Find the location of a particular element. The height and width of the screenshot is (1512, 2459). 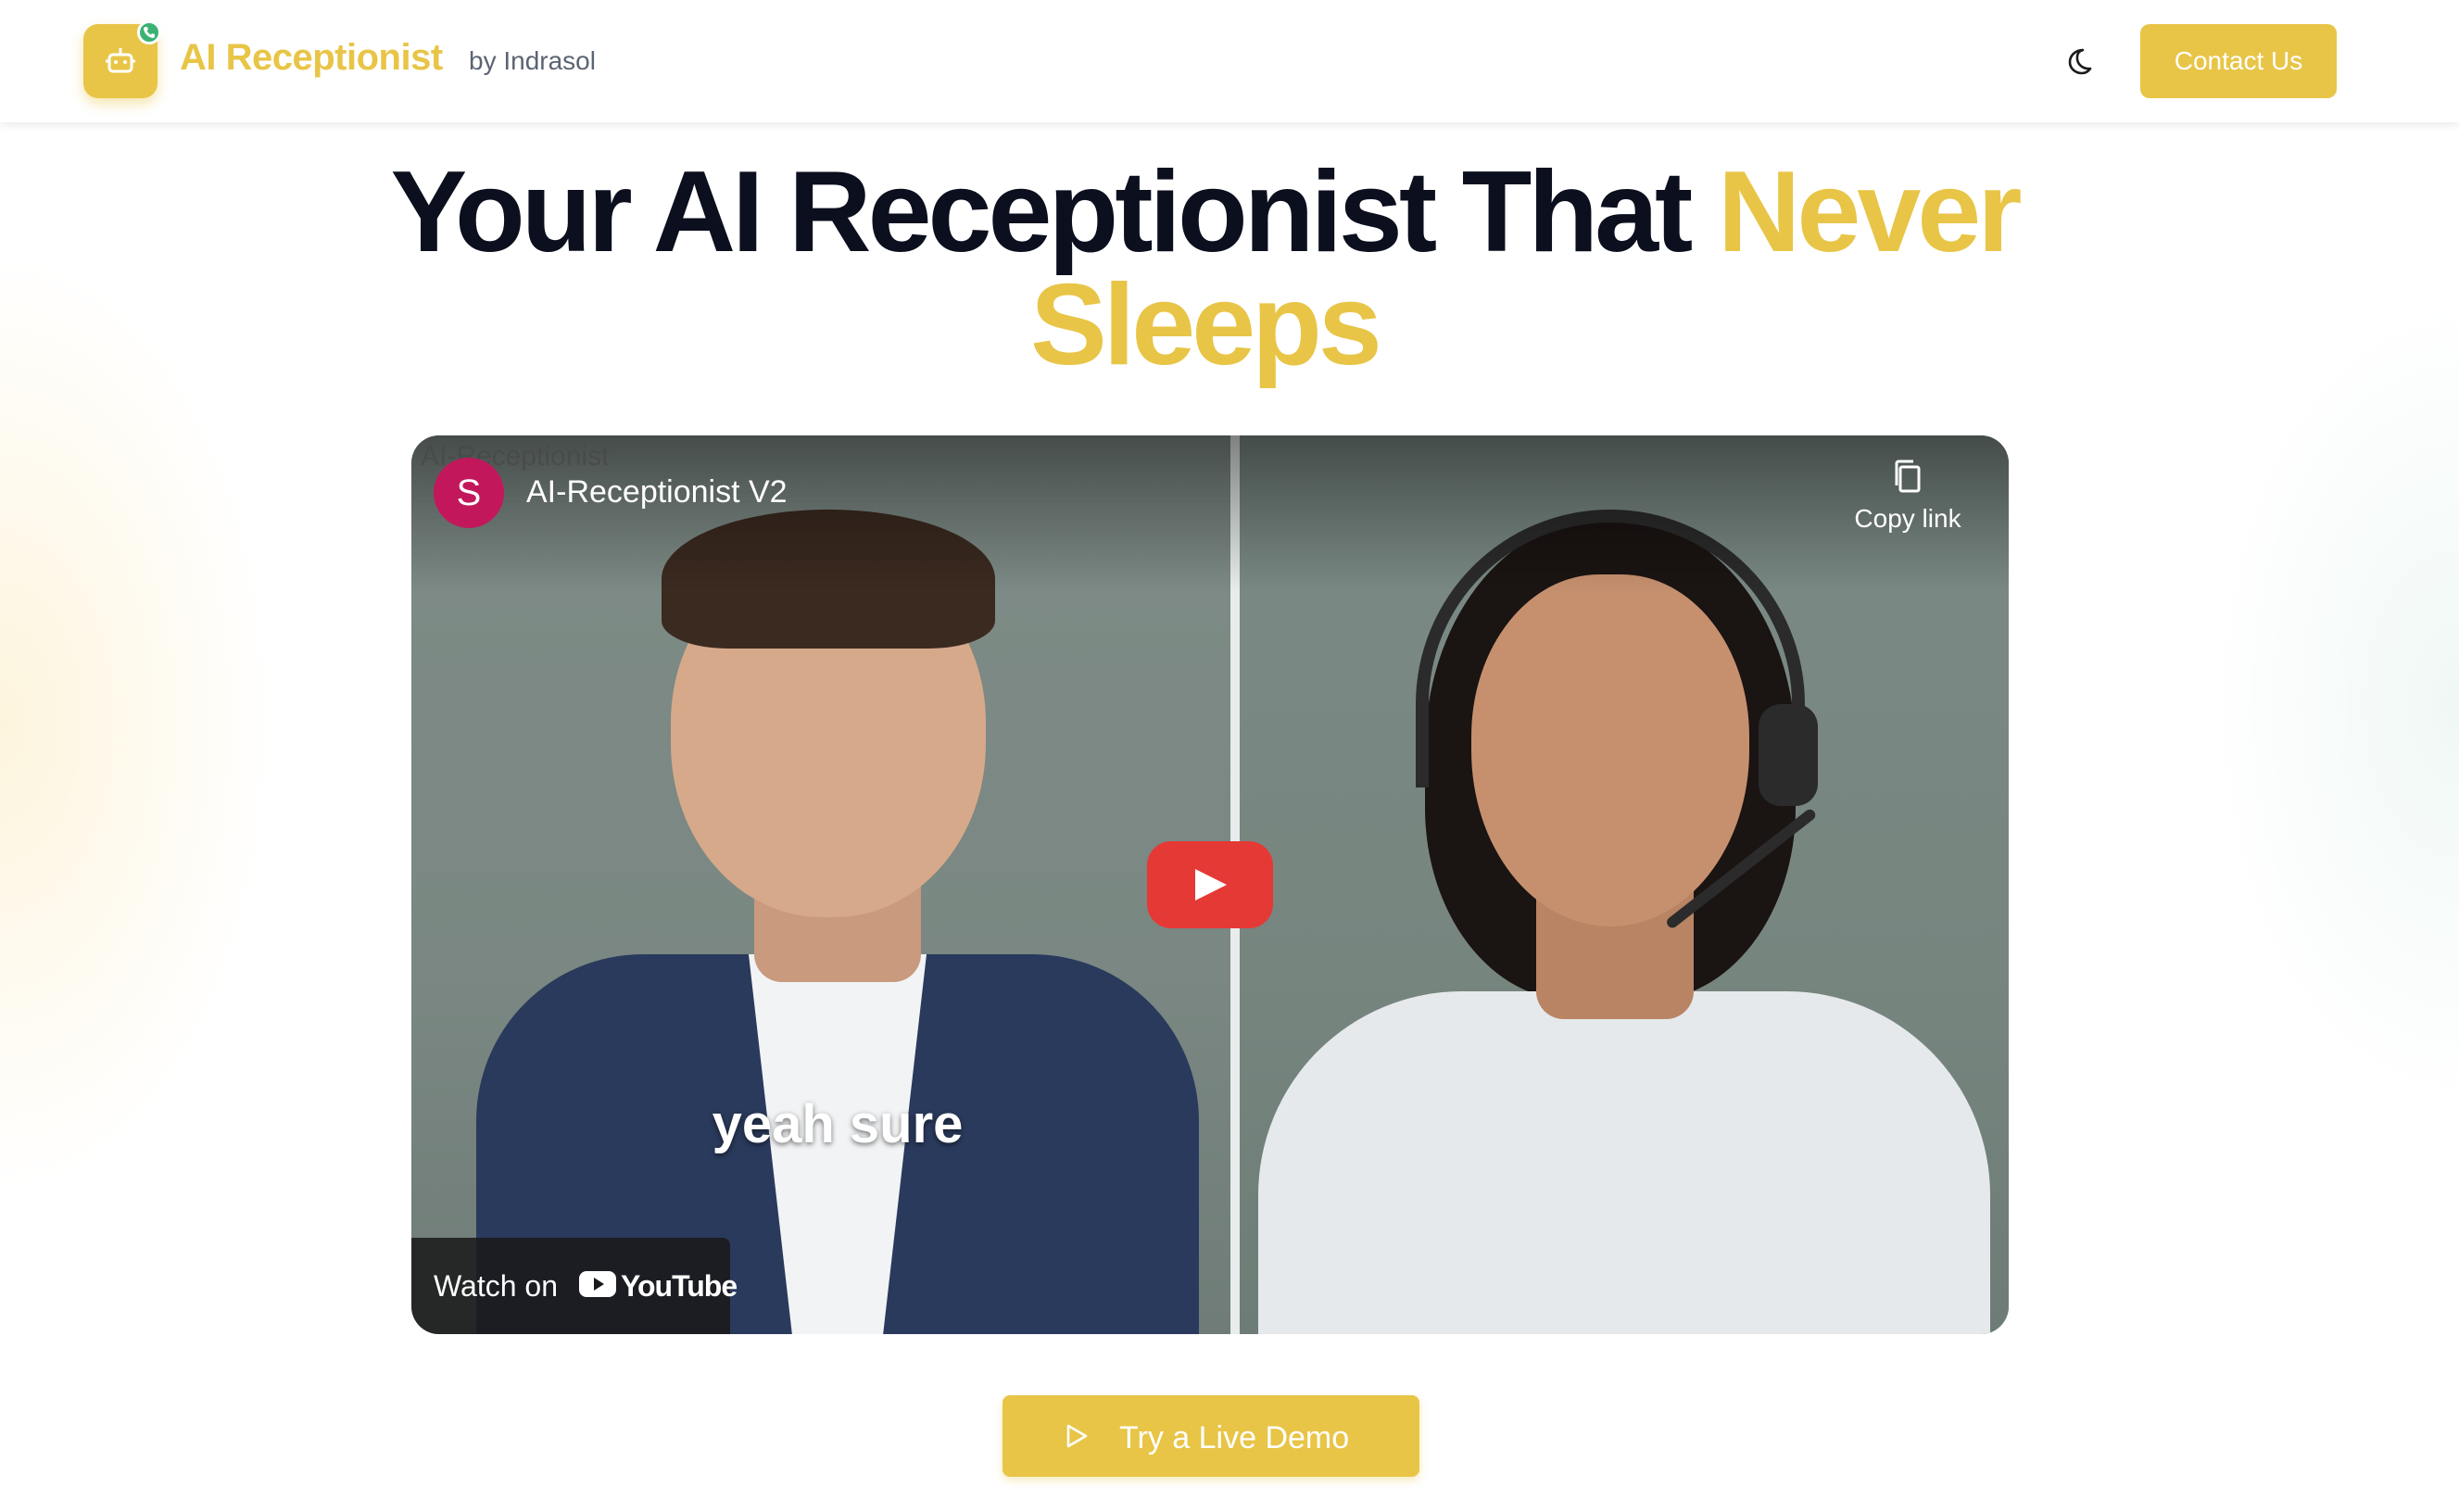

youtube-logo-icon is located at coordinates (597, 1284).